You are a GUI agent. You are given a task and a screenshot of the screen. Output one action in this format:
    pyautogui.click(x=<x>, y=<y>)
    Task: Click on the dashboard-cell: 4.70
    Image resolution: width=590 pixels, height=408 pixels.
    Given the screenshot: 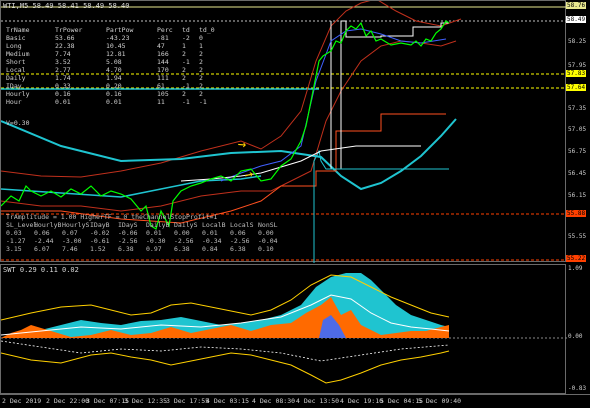 What is the action you would take?
    pyautogui.click(x=114, y=70)
    